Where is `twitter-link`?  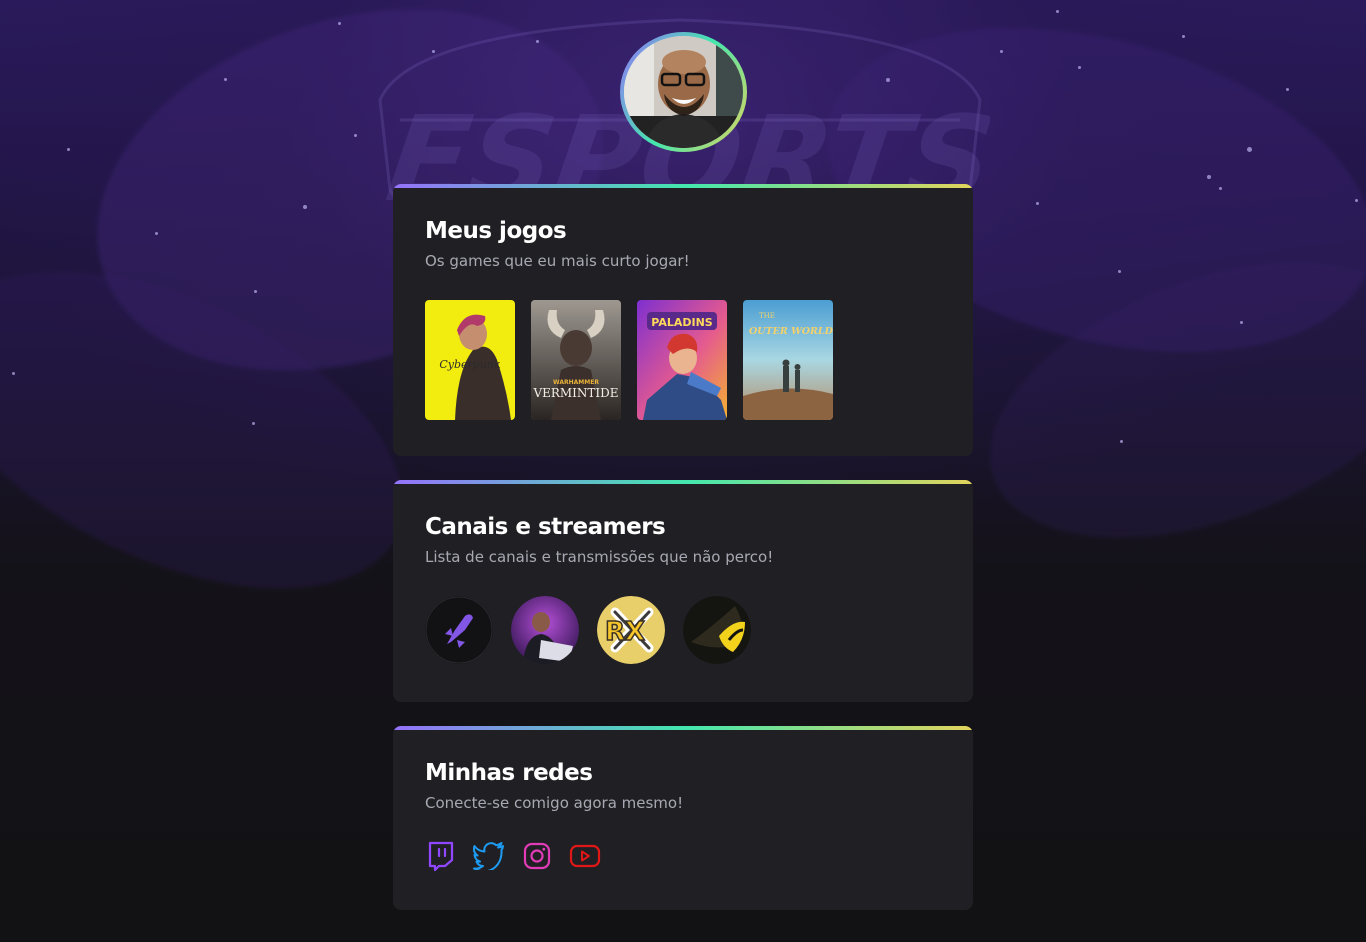
twitter-link is located at coordinates (489, 856).